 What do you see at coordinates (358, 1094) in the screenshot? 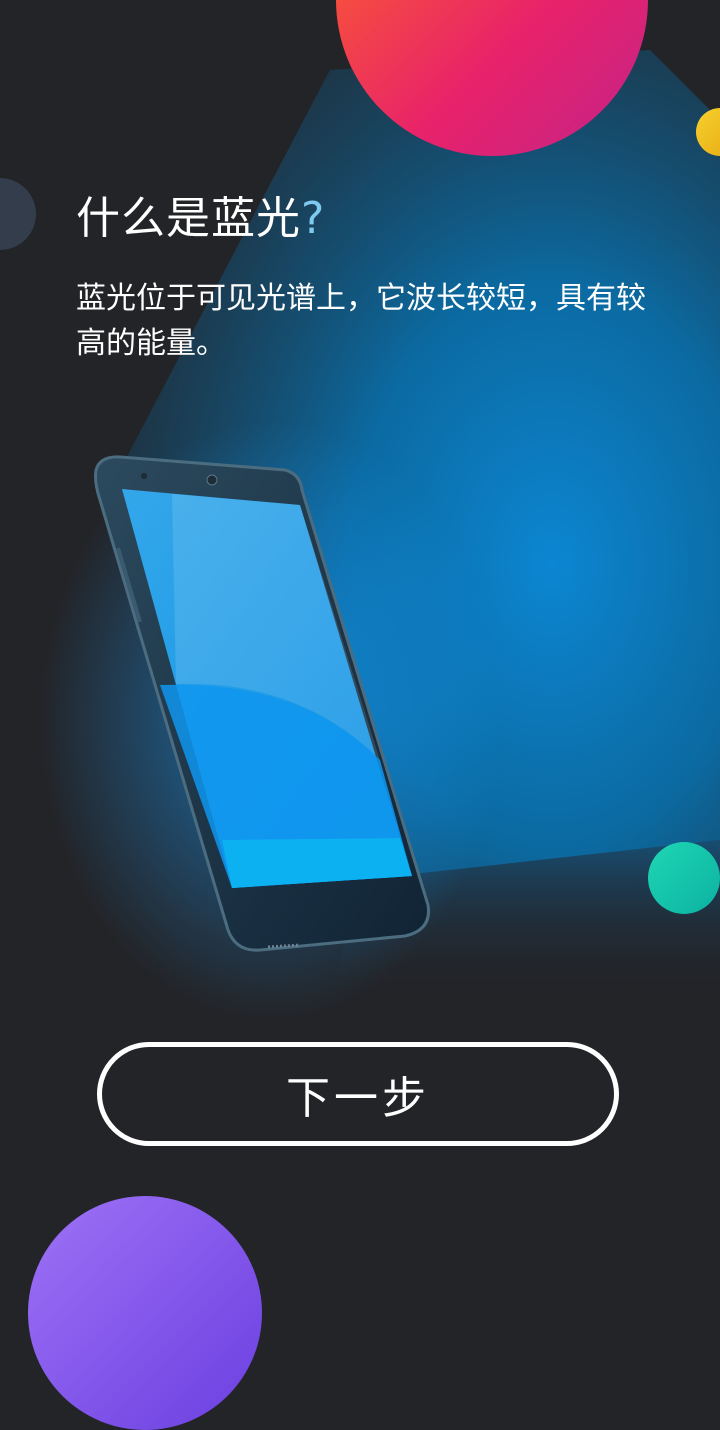
I see `next-step-button: 下一步` at bounding box center [358, 1094].